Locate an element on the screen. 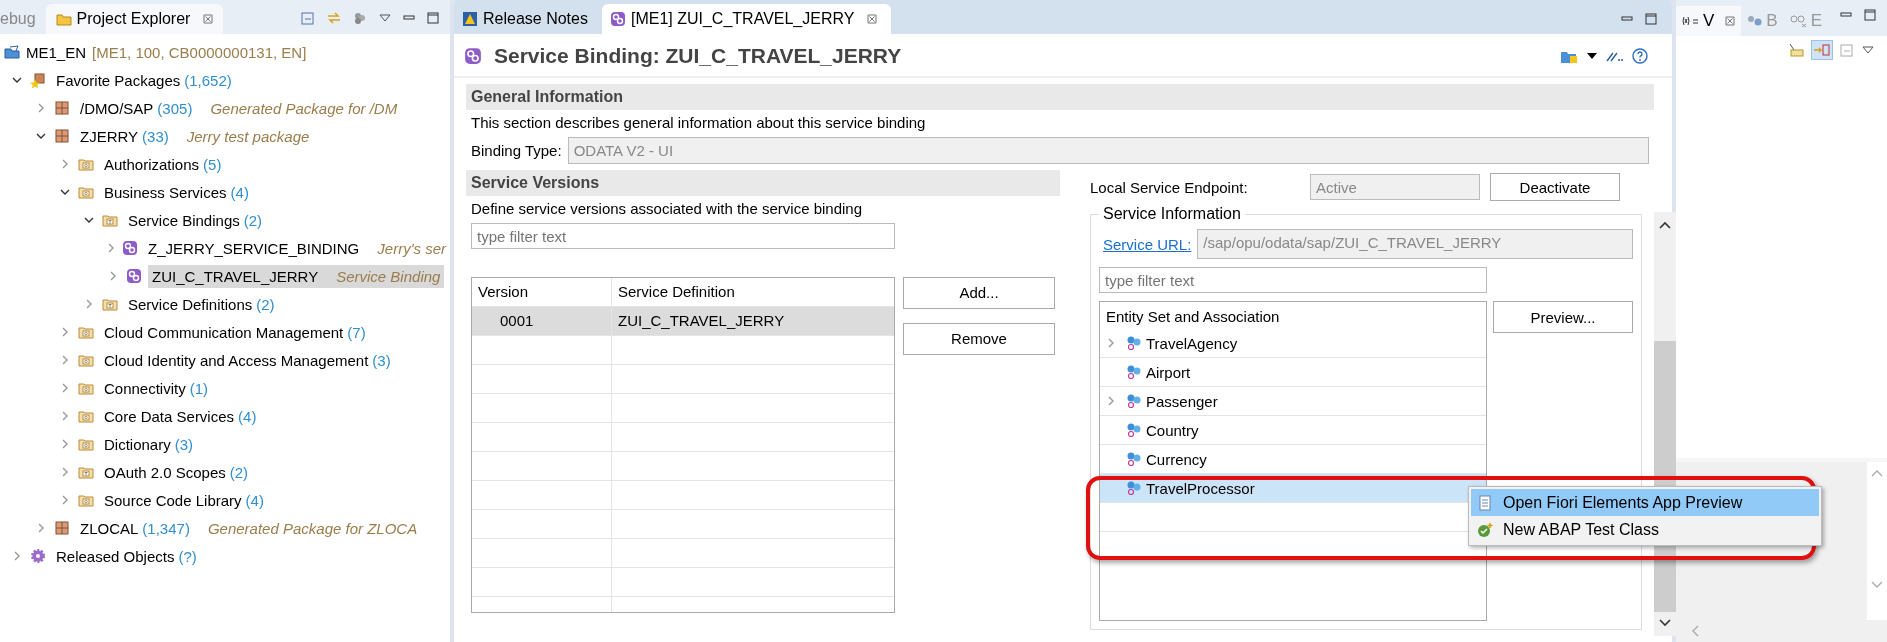  tree-item: Z_JERRY_SERVICE_BINDING is located at coordinates (254, 248).